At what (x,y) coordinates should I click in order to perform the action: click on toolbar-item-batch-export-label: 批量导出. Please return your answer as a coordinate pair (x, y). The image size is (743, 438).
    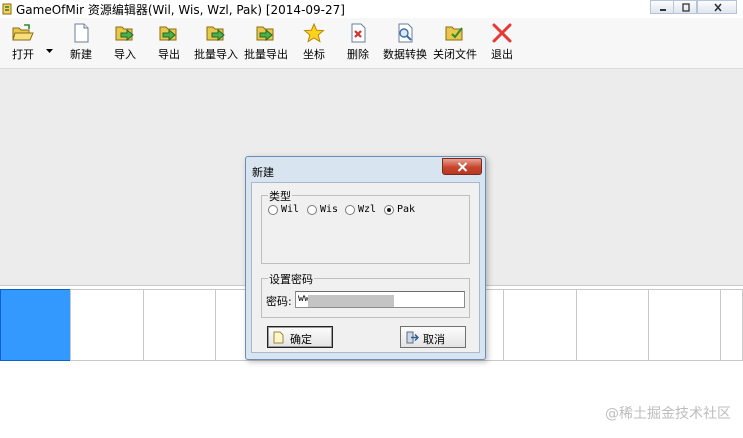
    Looking at the image, I should click on (266, 54).